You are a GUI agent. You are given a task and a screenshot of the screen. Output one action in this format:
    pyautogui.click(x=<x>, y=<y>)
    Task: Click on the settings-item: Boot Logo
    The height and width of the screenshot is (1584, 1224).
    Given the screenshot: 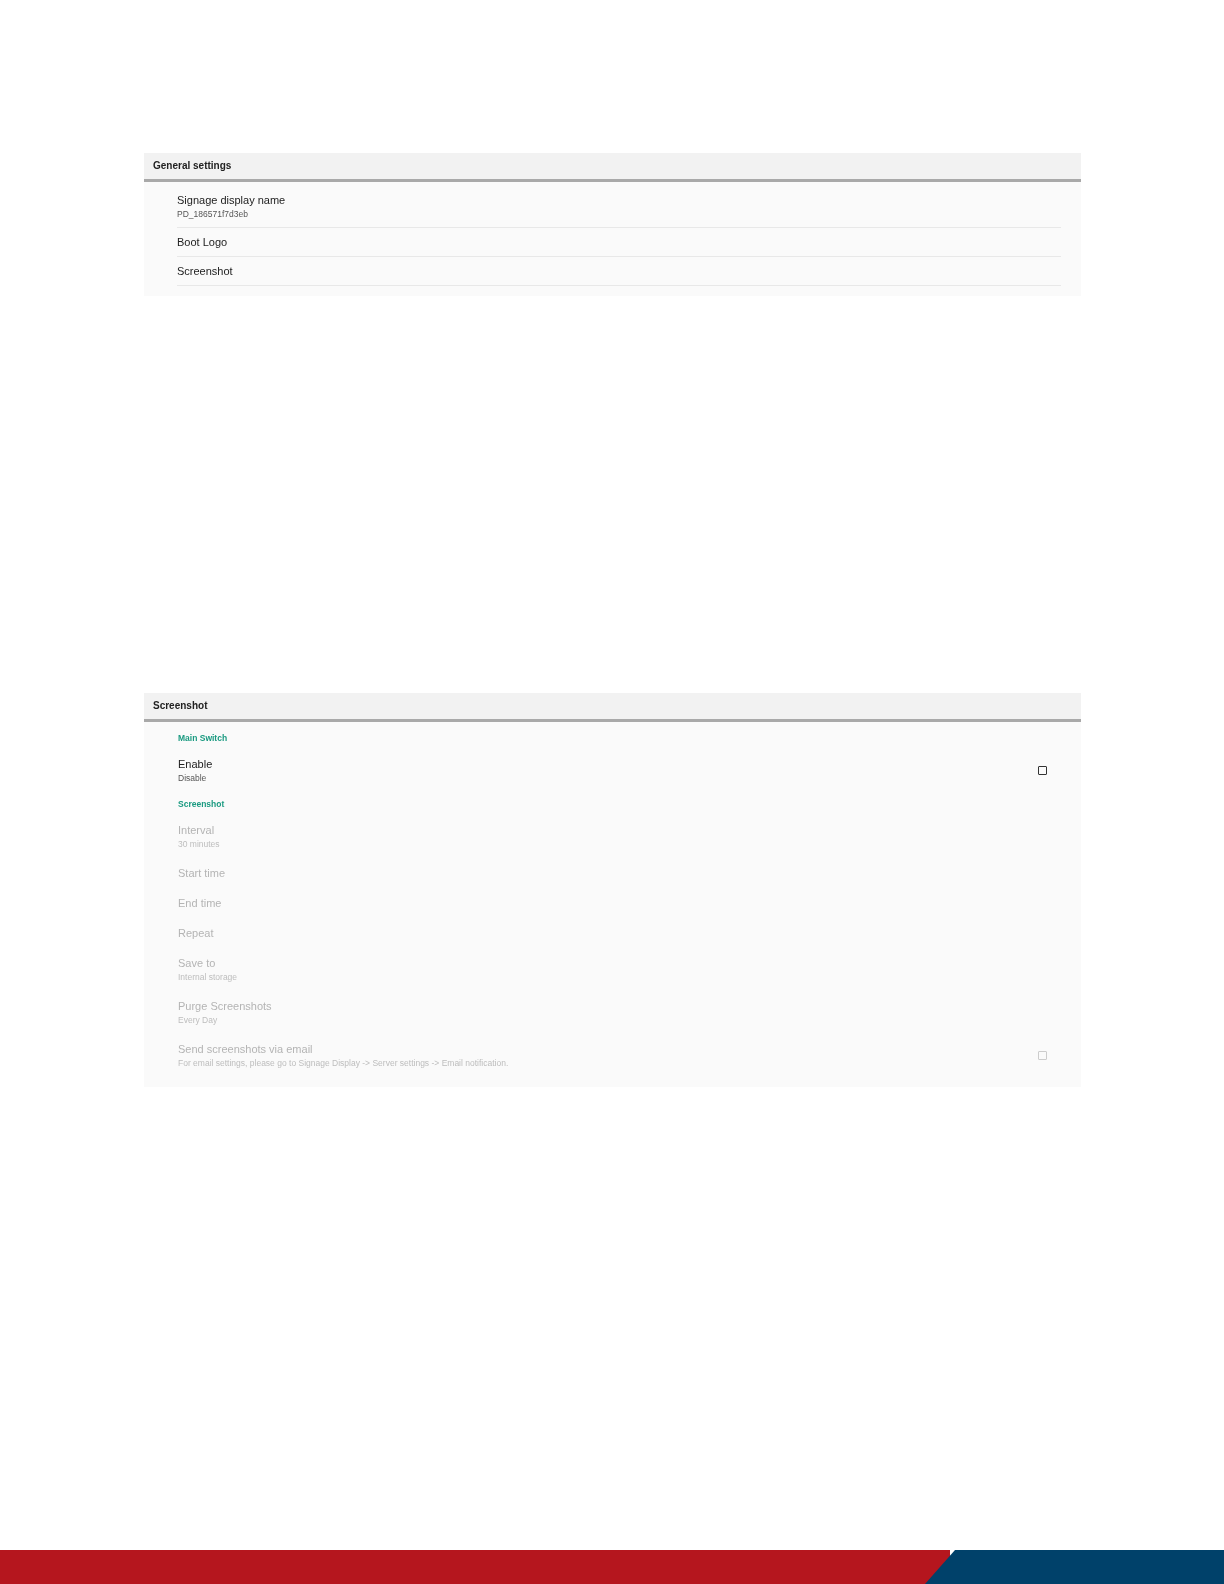 What is the action you would take?
    pyautogui.click(x=619, y=242)
    